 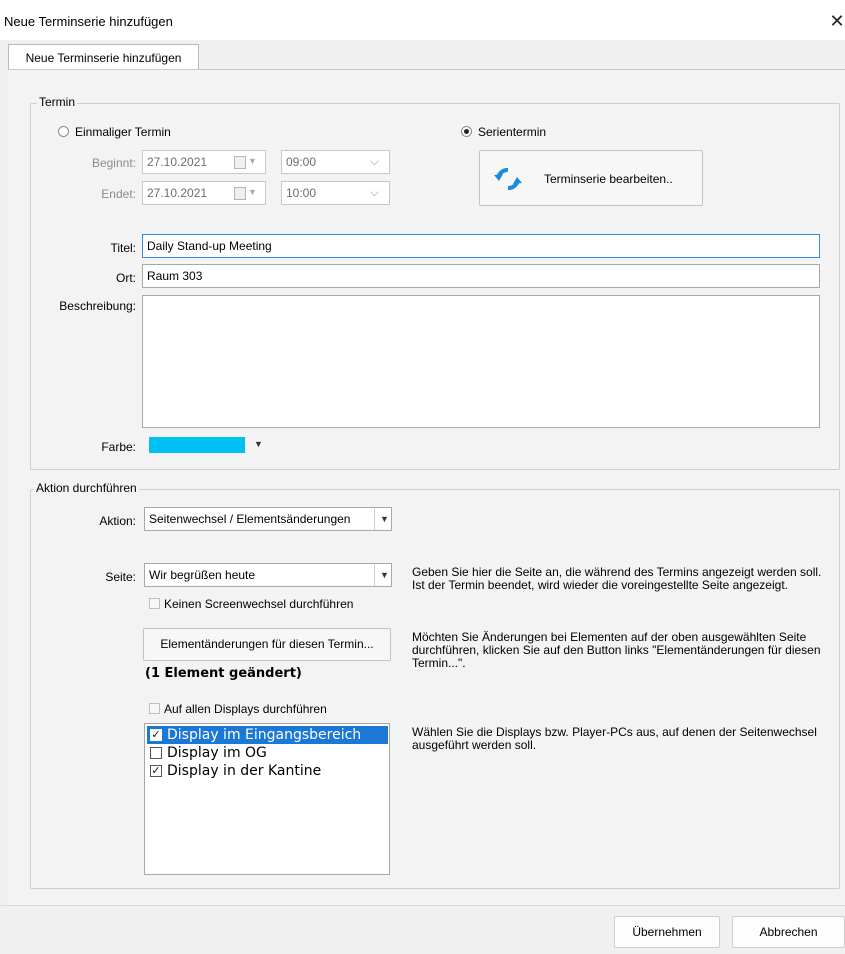 I want to click on page-select: Wir begrüßen heute, so click(x=268, y=575).